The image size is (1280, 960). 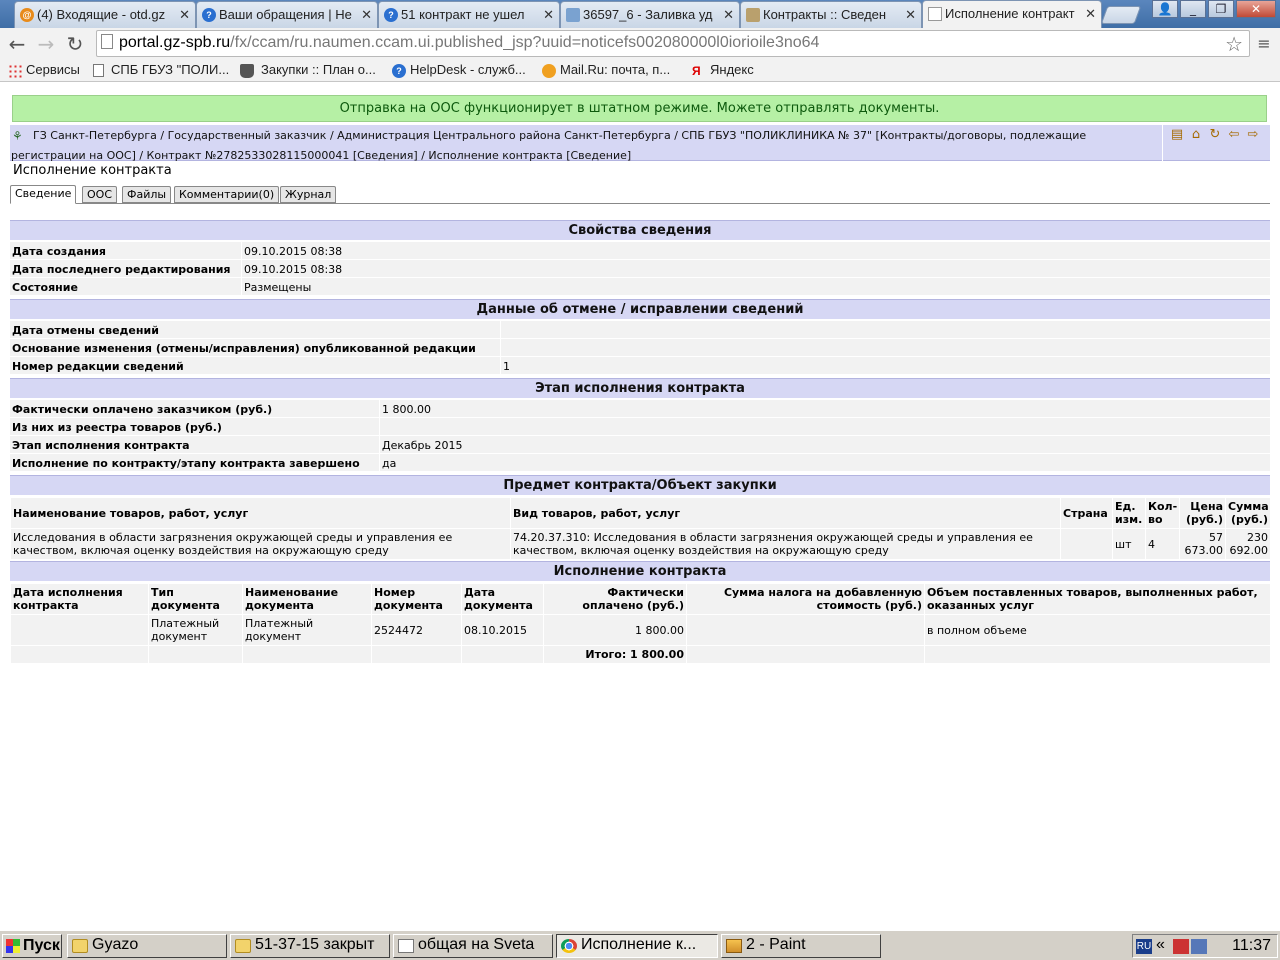 I want to click on bookmark-star-icon: ☆, so click(x=1234, y=44).